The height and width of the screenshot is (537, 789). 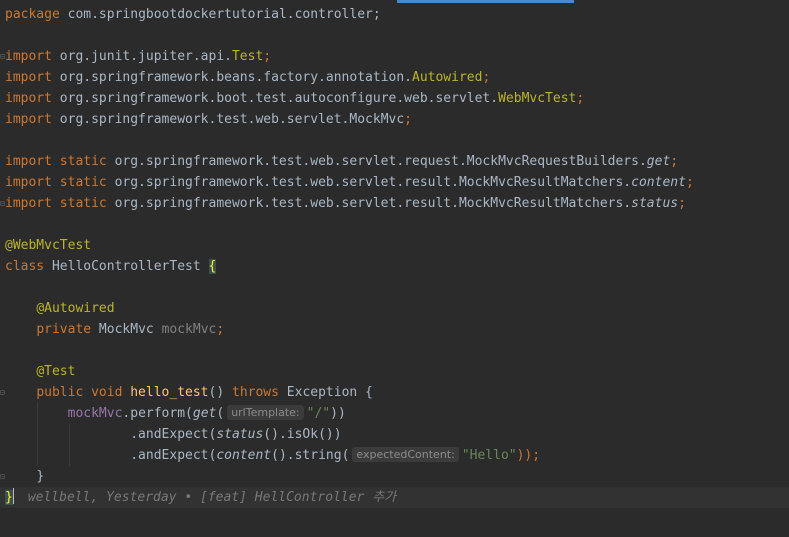 I want to click on parens: (), so click(x=220, y=392).